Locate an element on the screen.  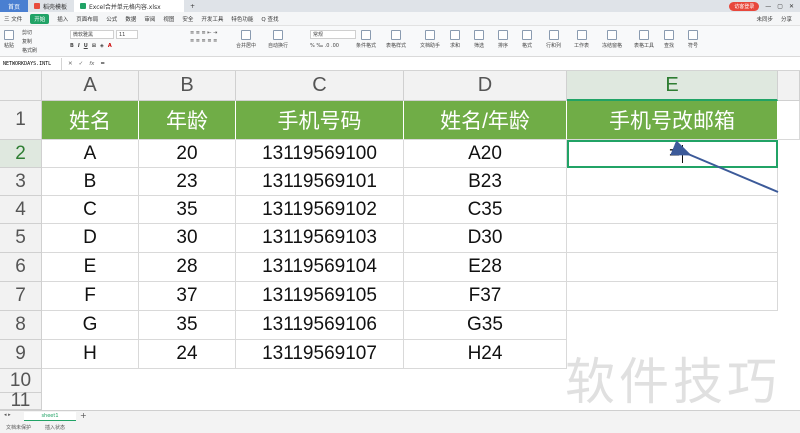
cell-name-age: F37 is located at coordinates (485, 296).